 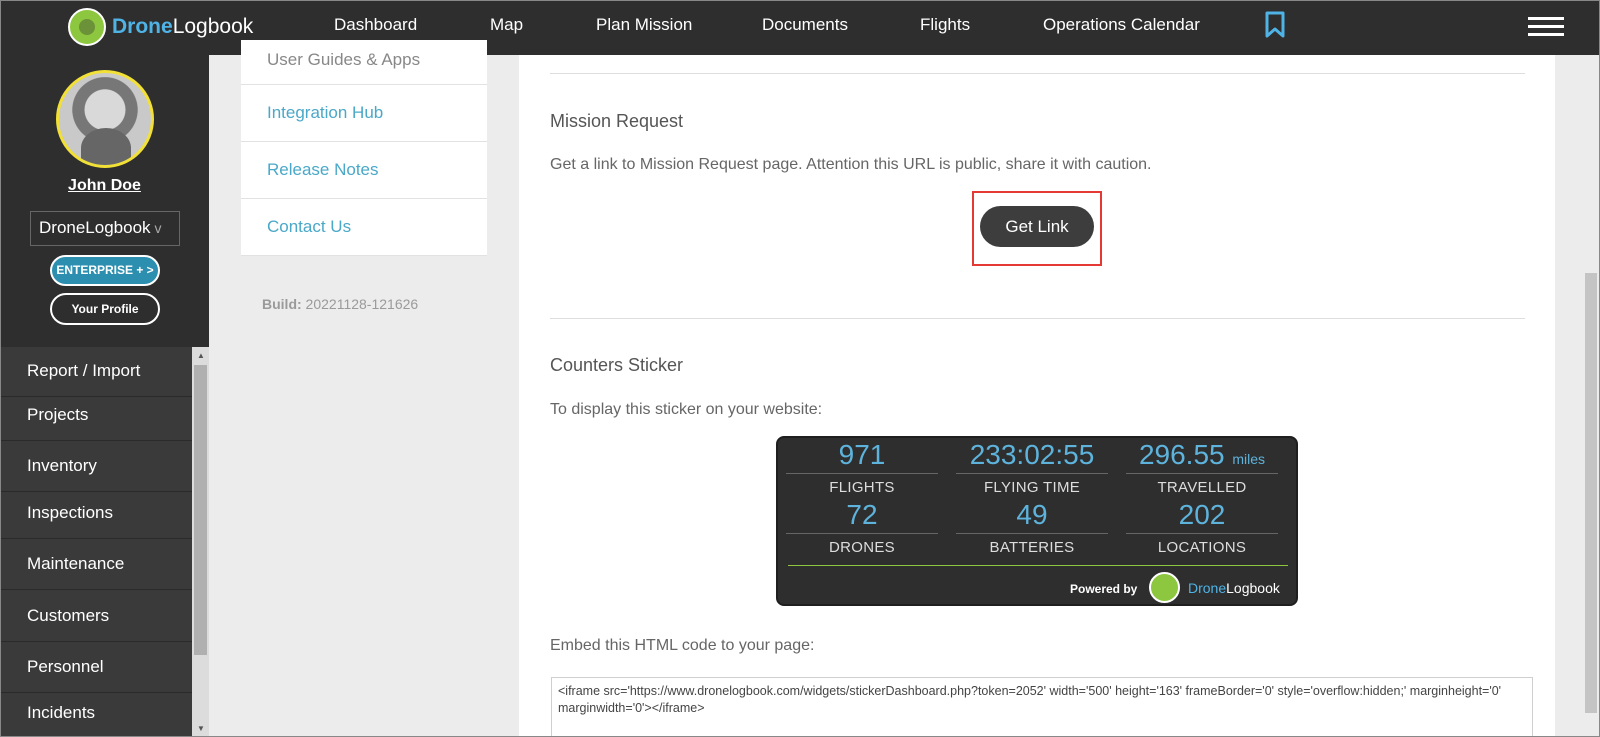 What do you see at coordinates (96, 667) in the screenshot?
I see `menu-item-personnel: Personnel` at bounding box center [96, 667].